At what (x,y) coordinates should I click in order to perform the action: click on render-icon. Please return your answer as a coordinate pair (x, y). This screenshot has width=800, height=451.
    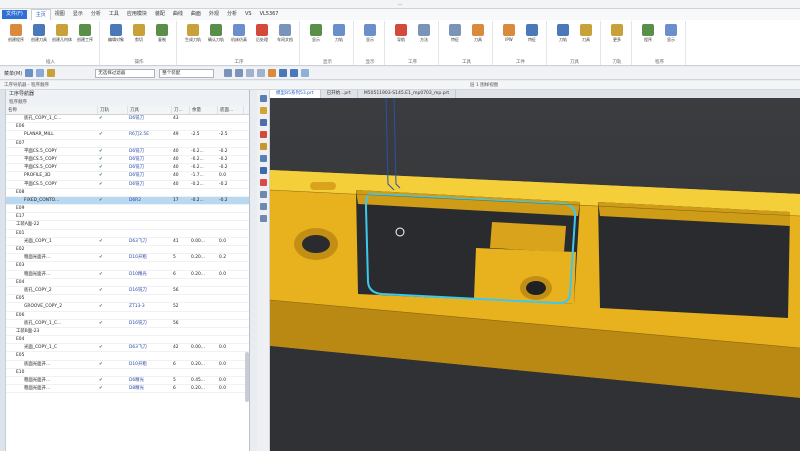
    Looking at the image, I should click on (283, 73).